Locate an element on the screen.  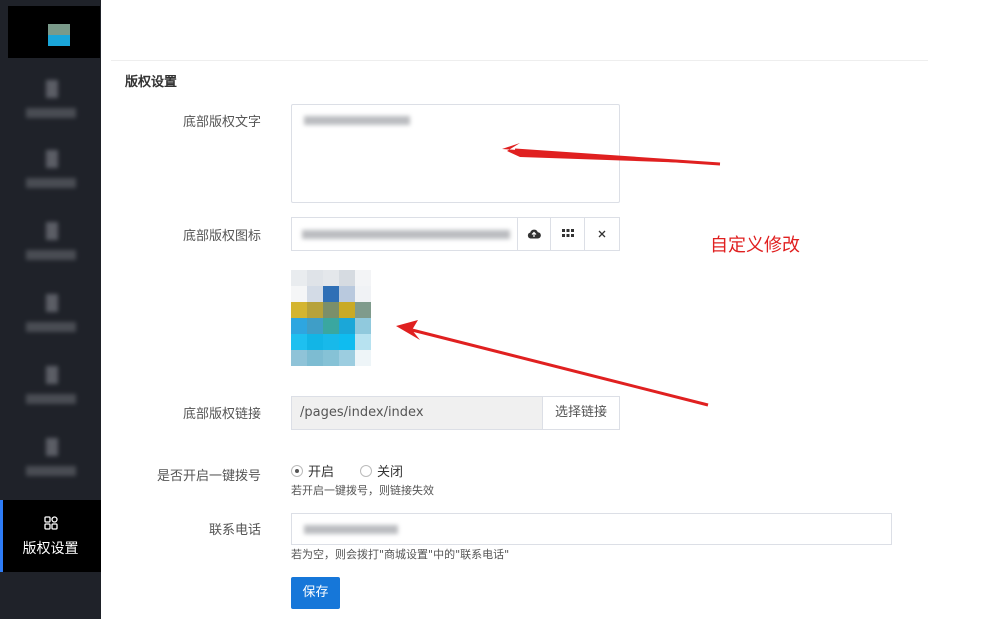
upload-button is located at coordinates (535, 234).